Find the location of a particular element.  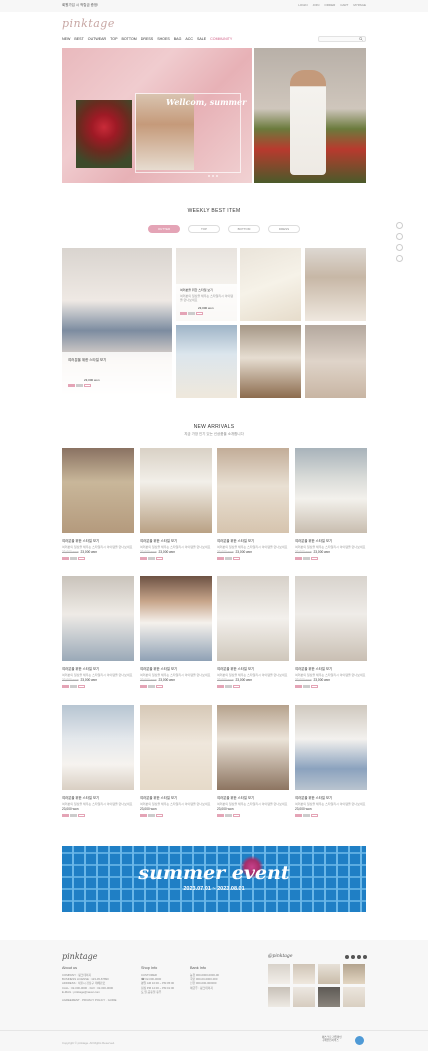

weekly-best-featured: 여러분을 위한 스타일 보기 23,000 won is located at coordinates (117, 323).